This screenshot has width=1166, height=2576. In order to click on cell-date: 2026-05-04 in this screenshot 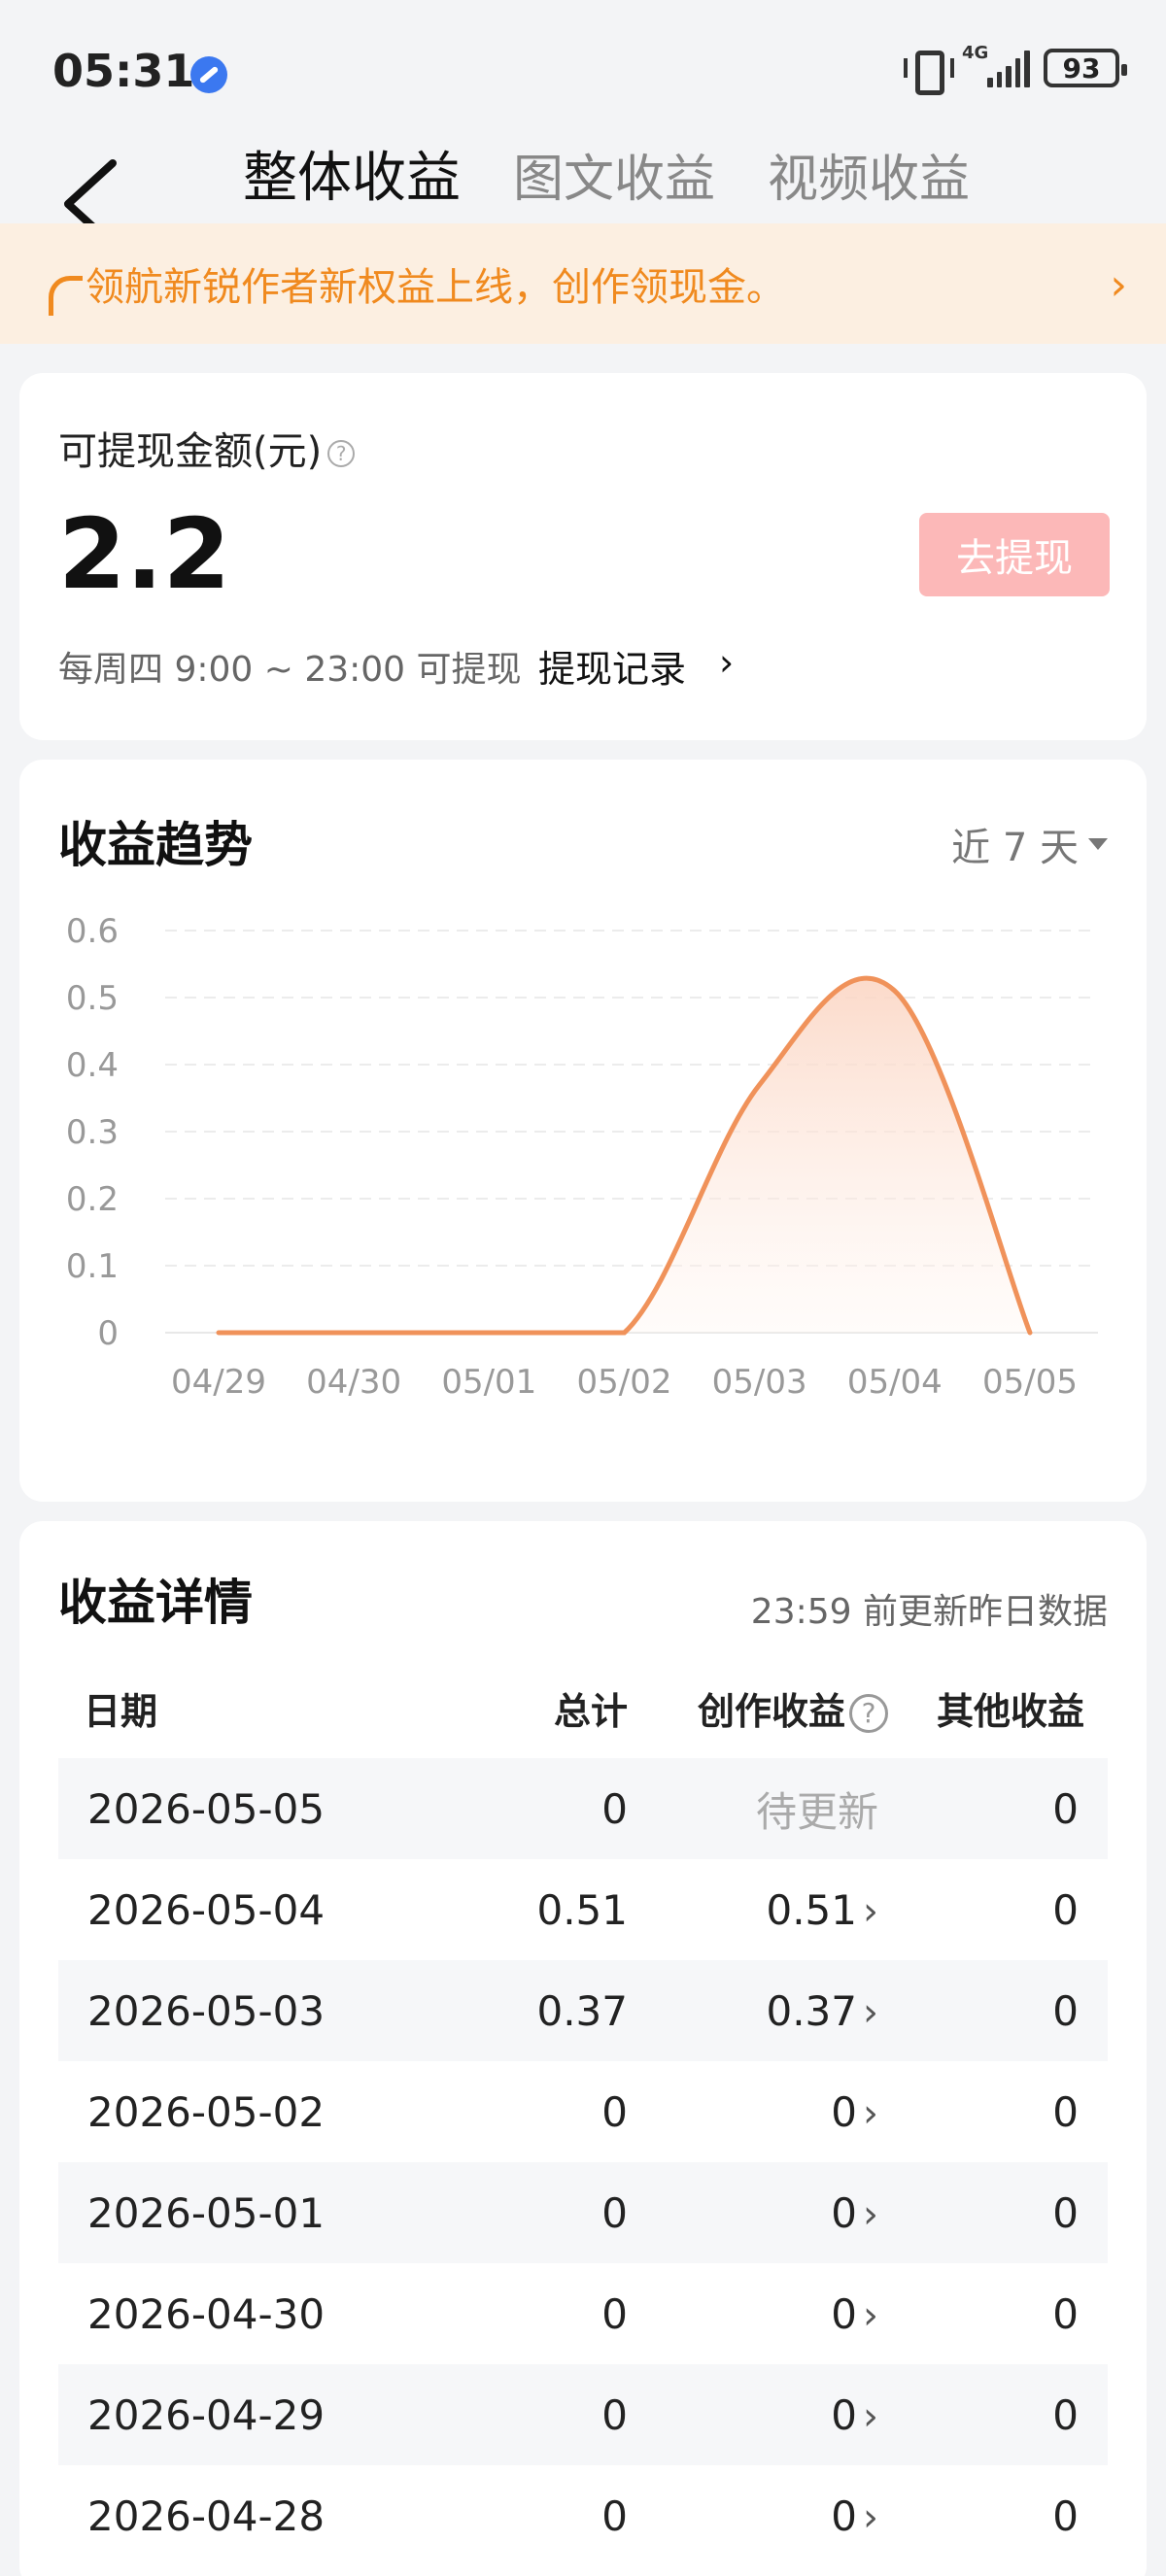, I will do `click(206, 1909)`.